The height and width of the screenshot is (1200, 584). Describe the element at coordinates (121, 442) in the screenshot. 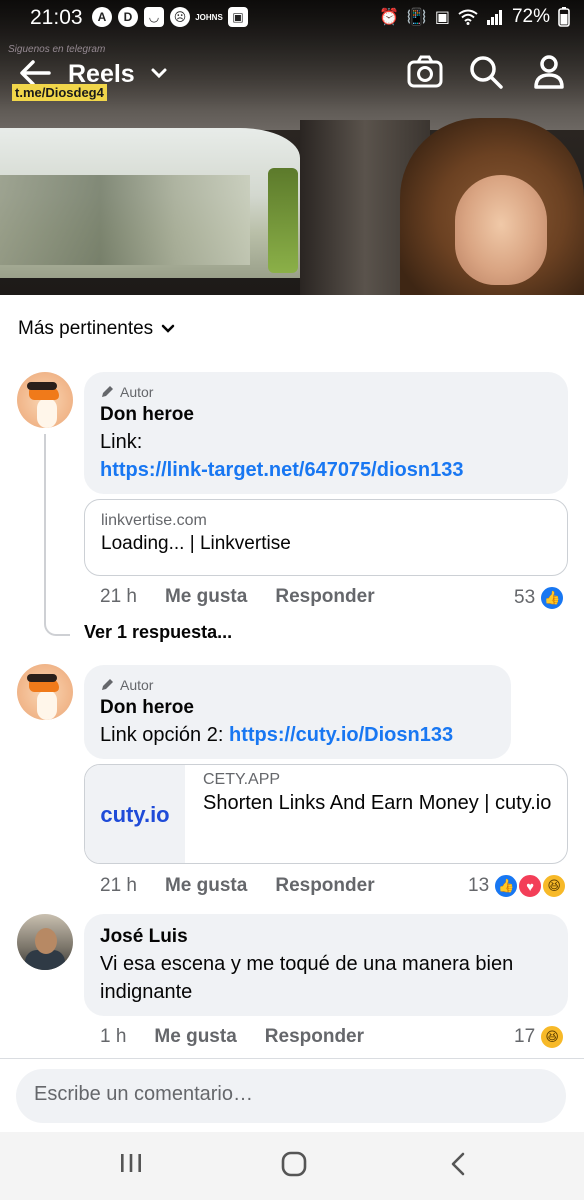

I see `comment-text: Link:` at that location.